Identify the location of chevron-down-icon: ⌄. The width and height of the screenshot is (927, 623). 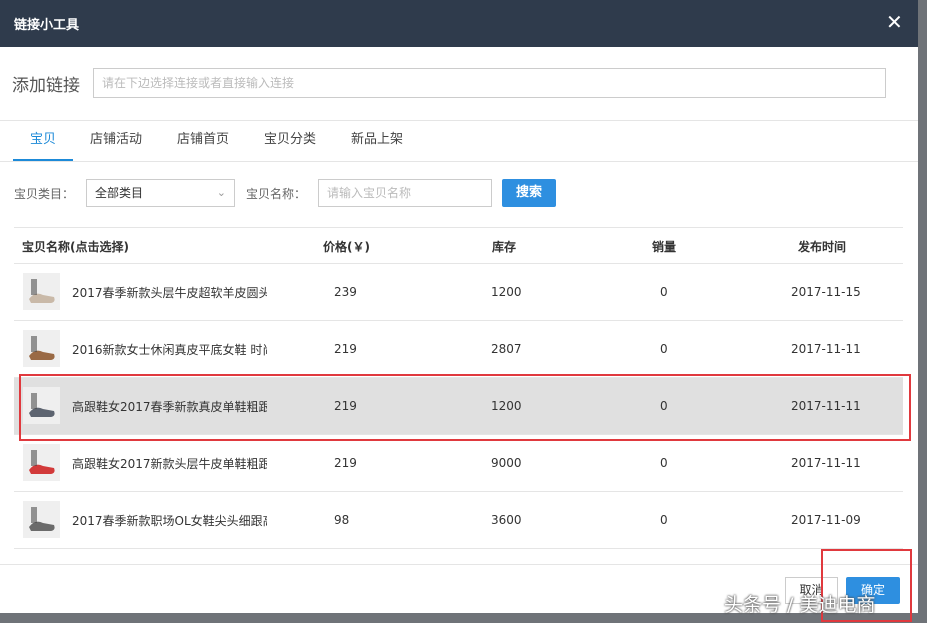
(221, 192).